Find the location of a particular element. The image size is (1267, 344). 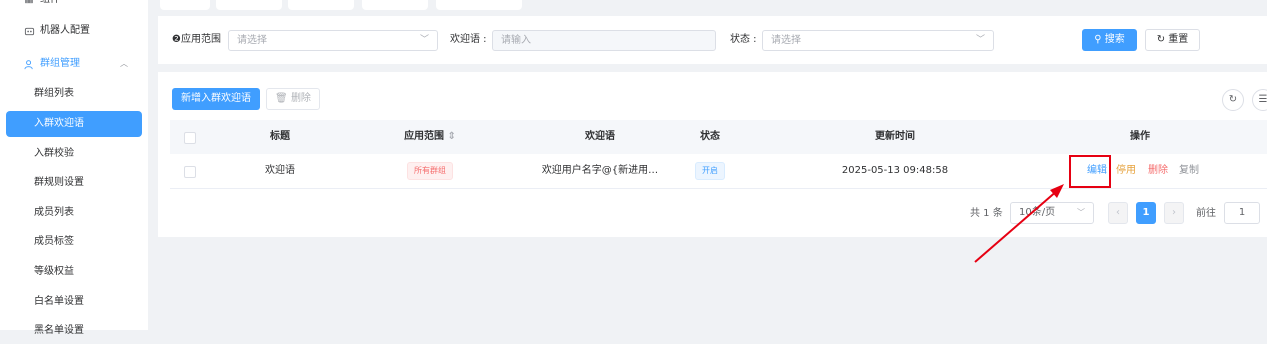

scope-select: 请选择 ﹀ is located at coordinates (333, 40).